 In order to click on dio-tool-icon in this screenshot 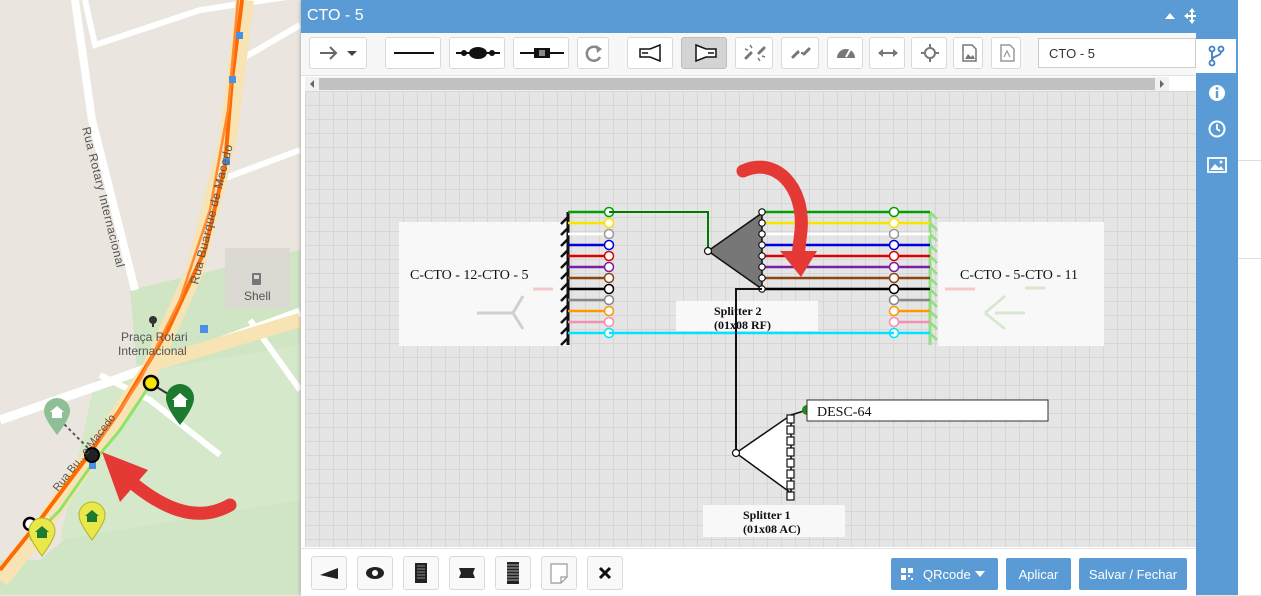, I will do `click(513, 573)`.